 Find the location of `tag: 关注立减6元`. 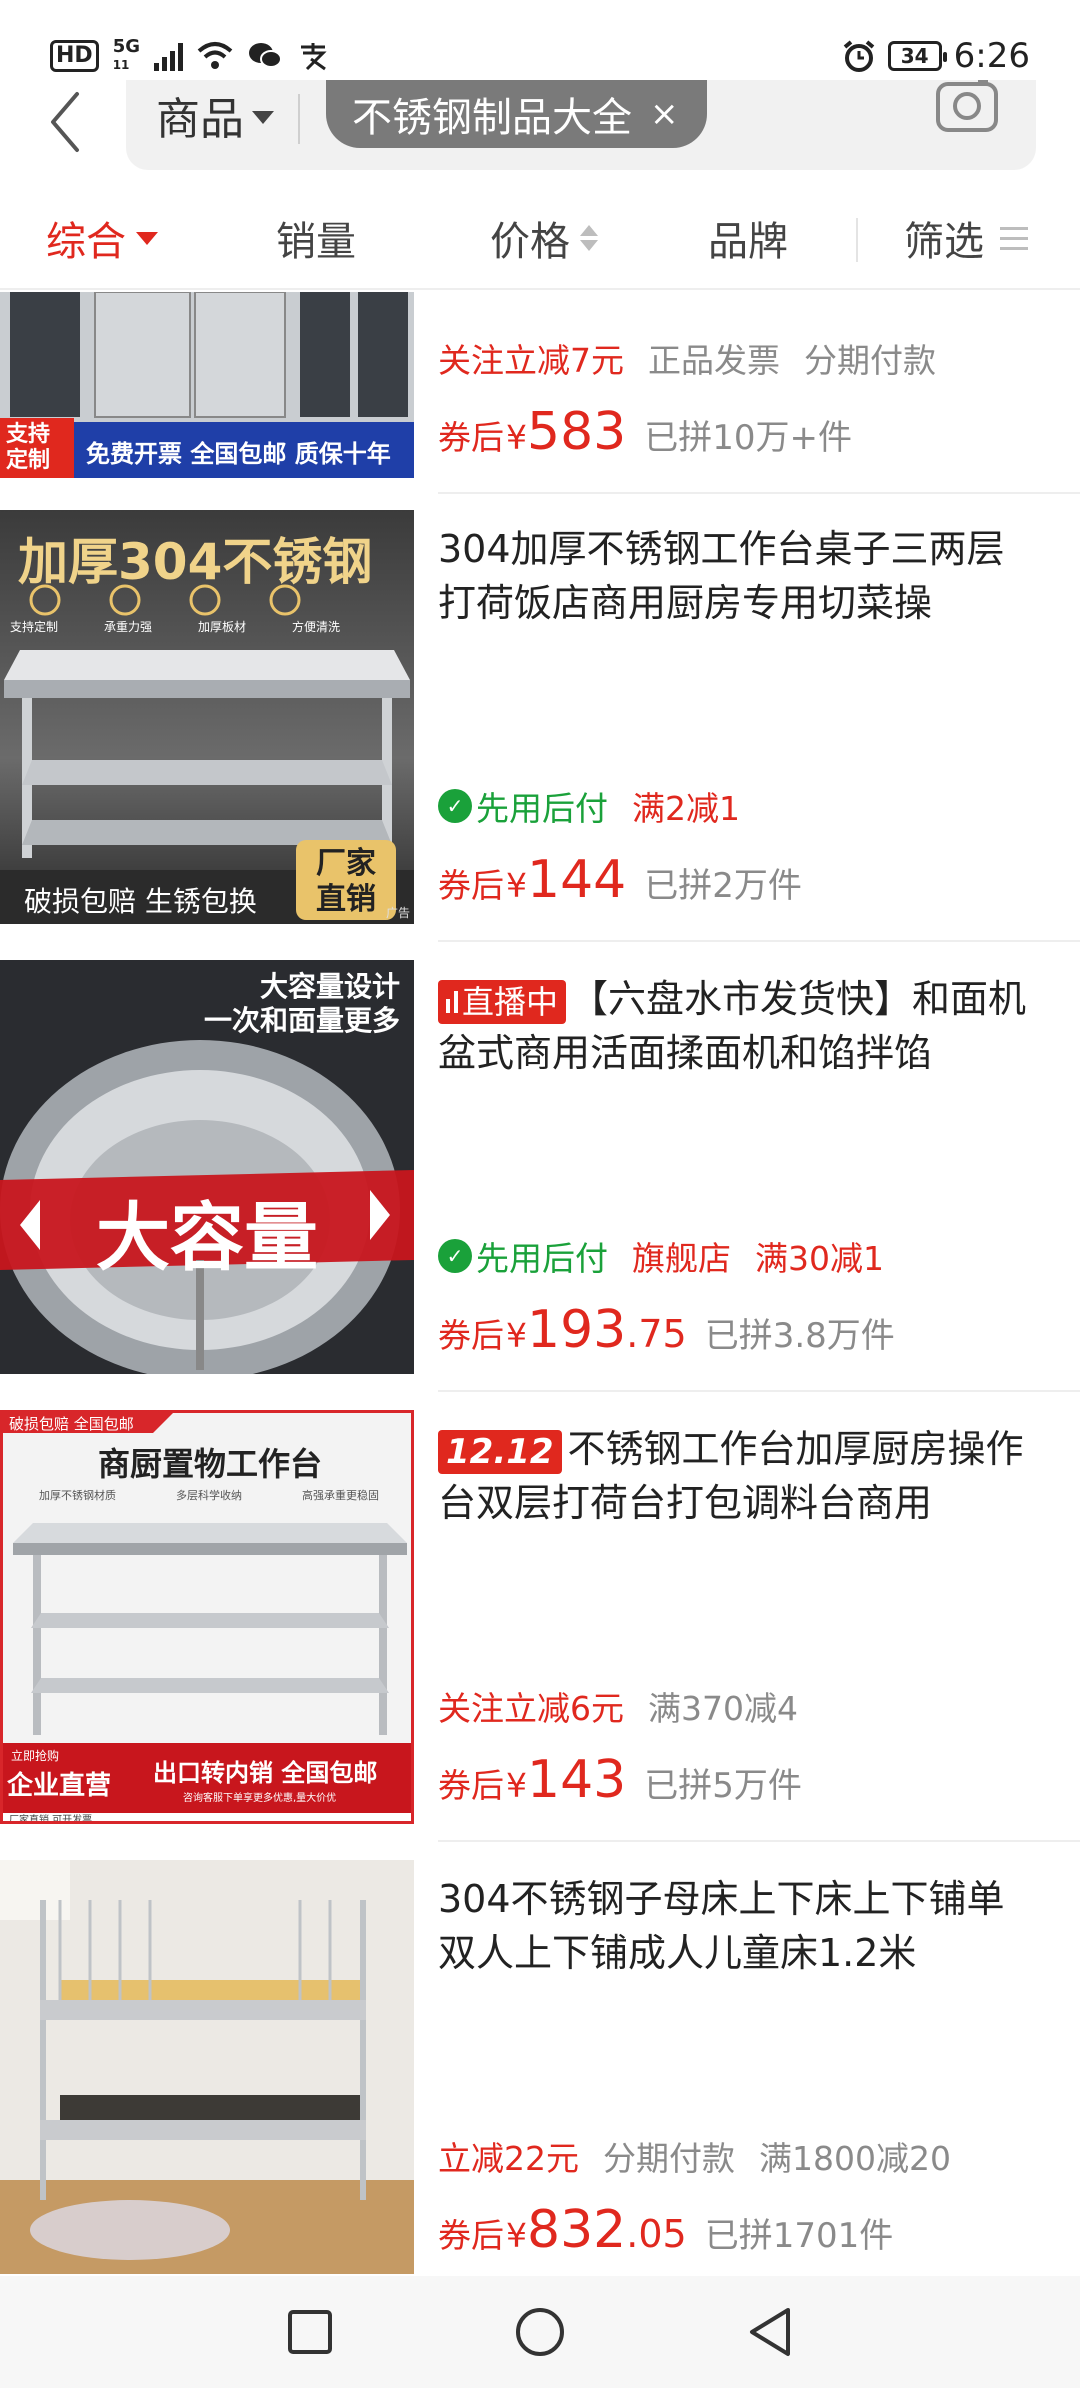

tag: 关注立减6元 is located at coordinates (531, 1708).